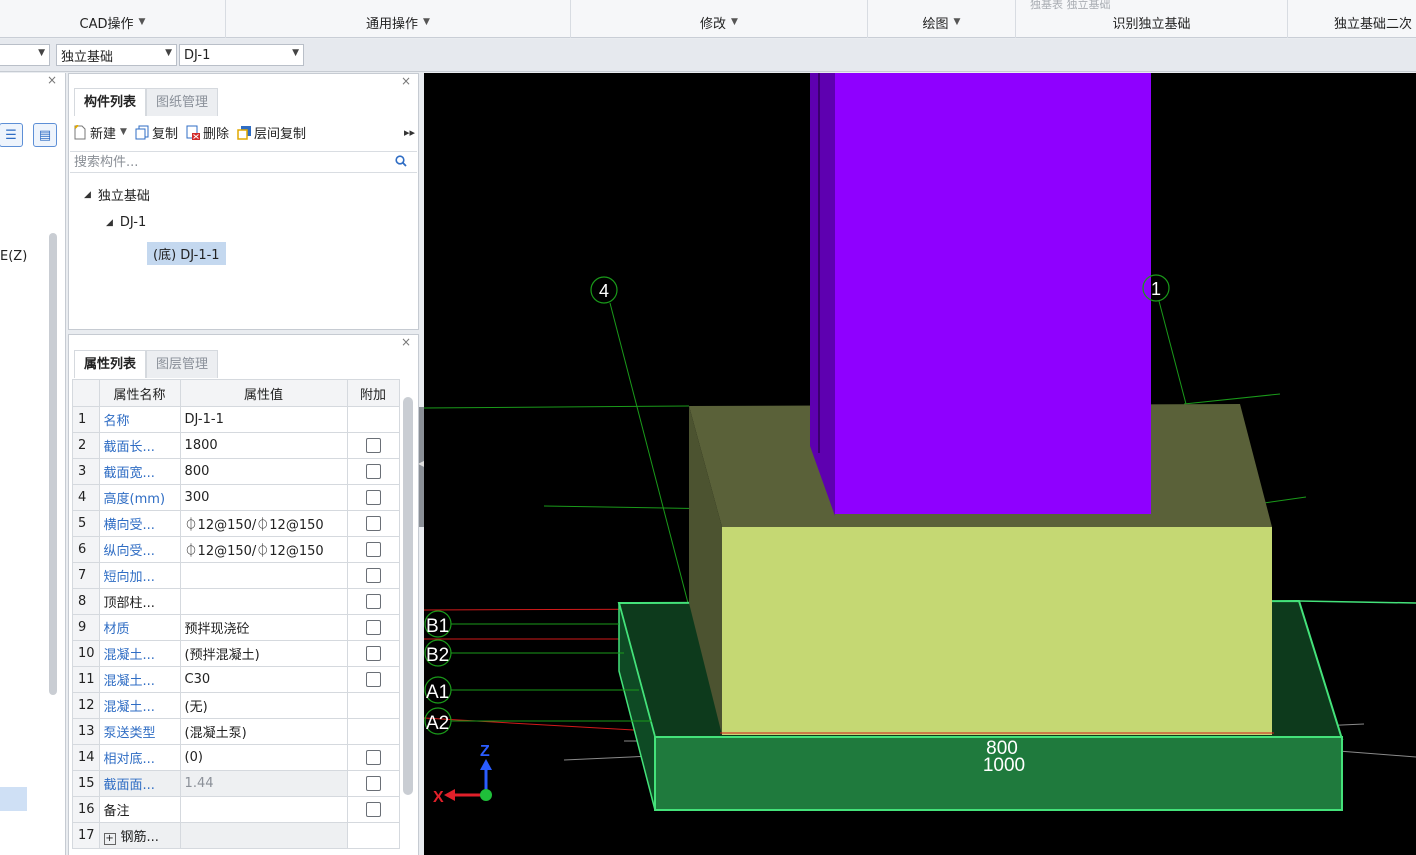 The width and height of the screenshot is (1416, 855). What do you see at coordinates (263, 705) in the screenshot?
I see `property-value: (无)` at bounding box center [263, 705].